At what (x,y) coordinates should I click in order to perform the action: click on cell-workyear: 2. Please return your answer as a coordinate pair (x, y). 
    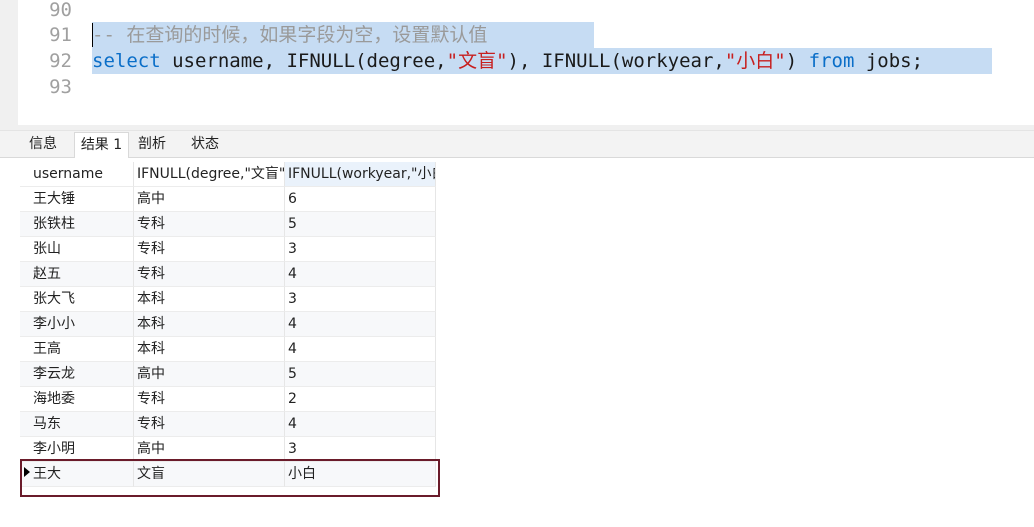
    Looking at the image, I should click on (360, 399).